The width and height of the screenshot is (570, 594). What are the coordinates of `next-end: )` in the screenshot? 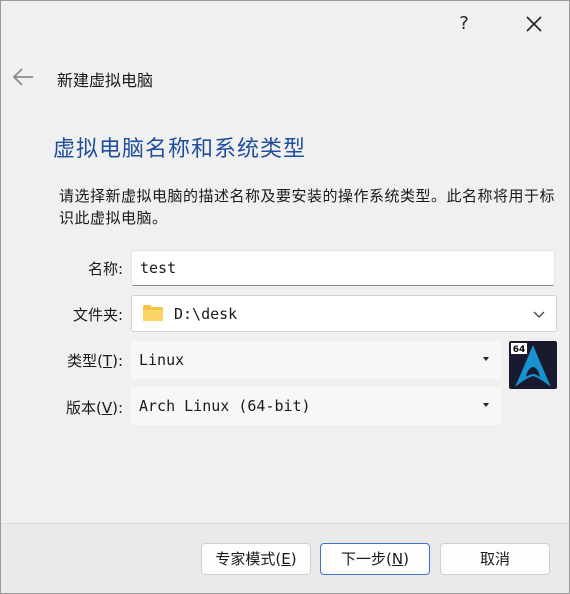 It's located at (406, 559).